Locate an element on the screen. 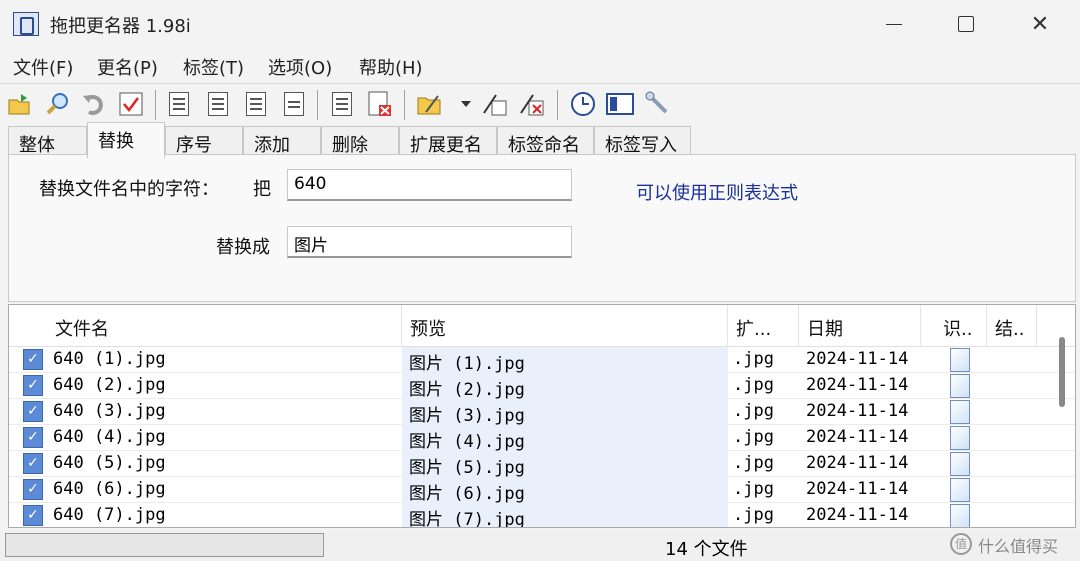 The height and width of the screenshot is (561, 1080). progress-bar is located at coordinates (164, 545).